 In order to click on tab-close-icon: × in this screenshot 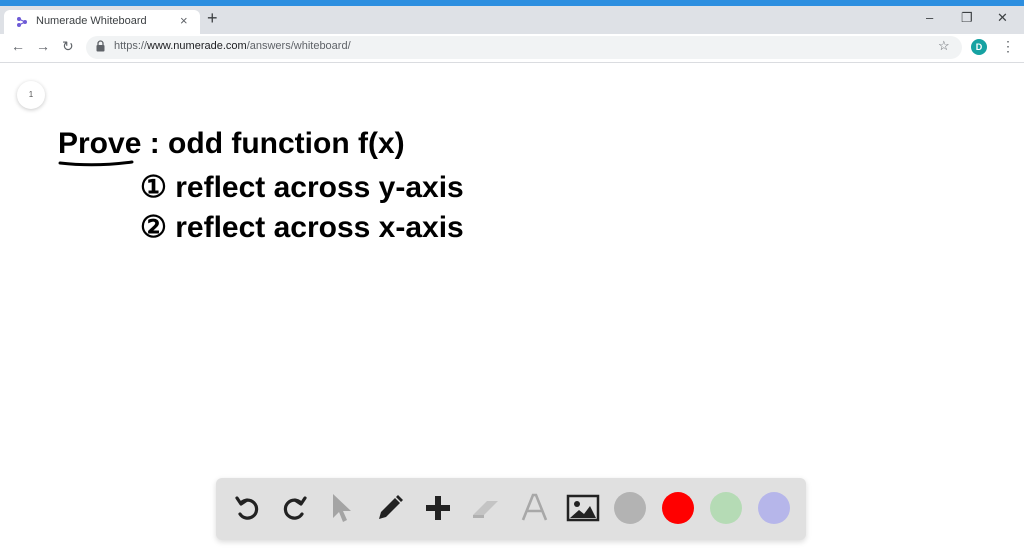, I will do `click(184, 20)`.